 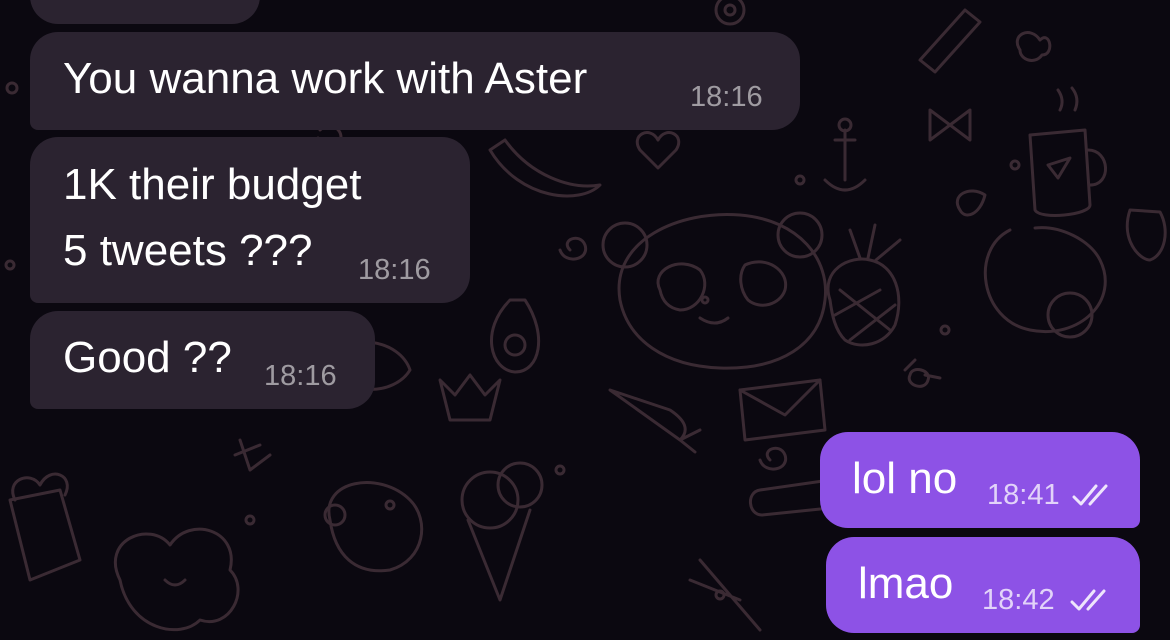 What do you see at coordinates (1023, 495) in the screenshot?
I see `message-time: 18:41` at bounding box center [1023, 495].